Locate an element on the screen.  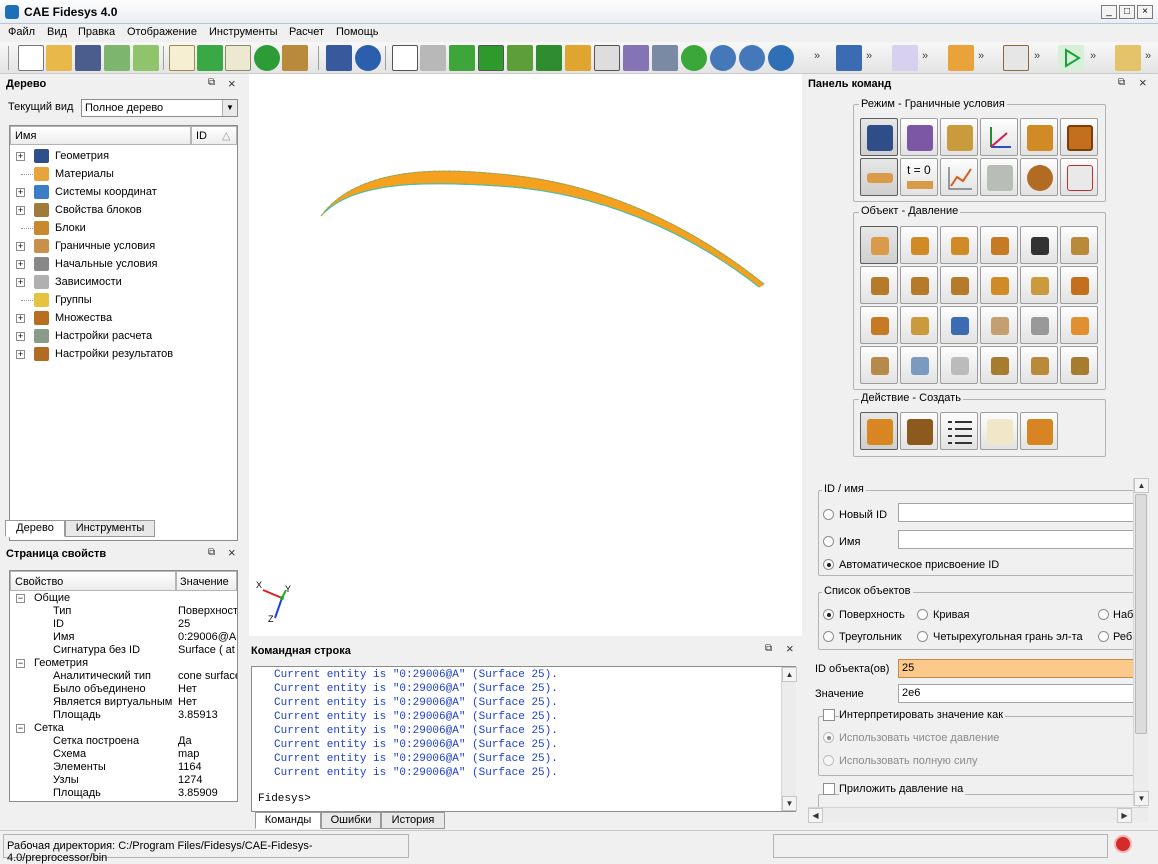
maximize-button: □ is located at coordinates (1127, 12).